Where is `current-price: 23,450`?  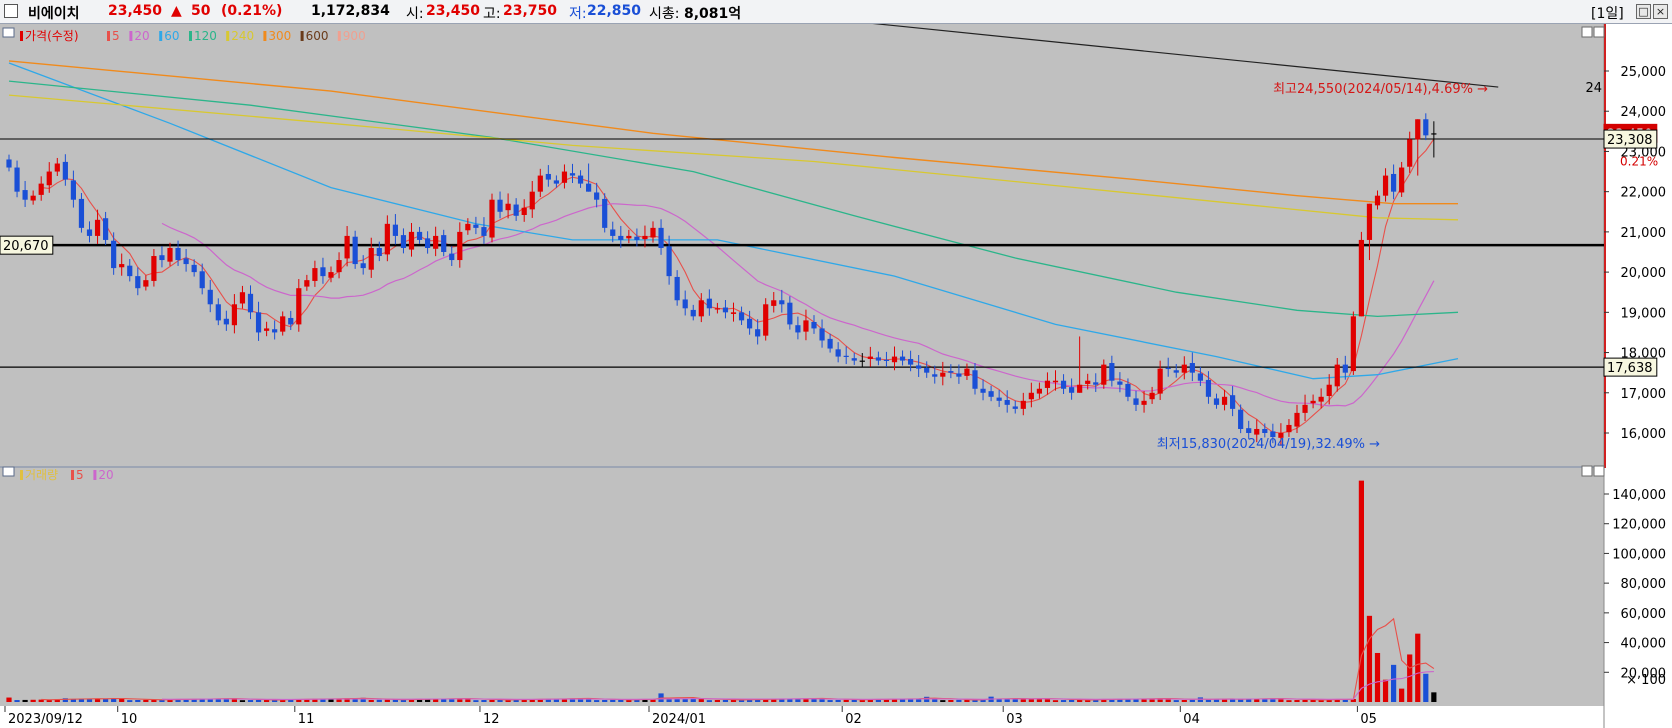 current-price: 23,450 is located at coordinates (135, 11).